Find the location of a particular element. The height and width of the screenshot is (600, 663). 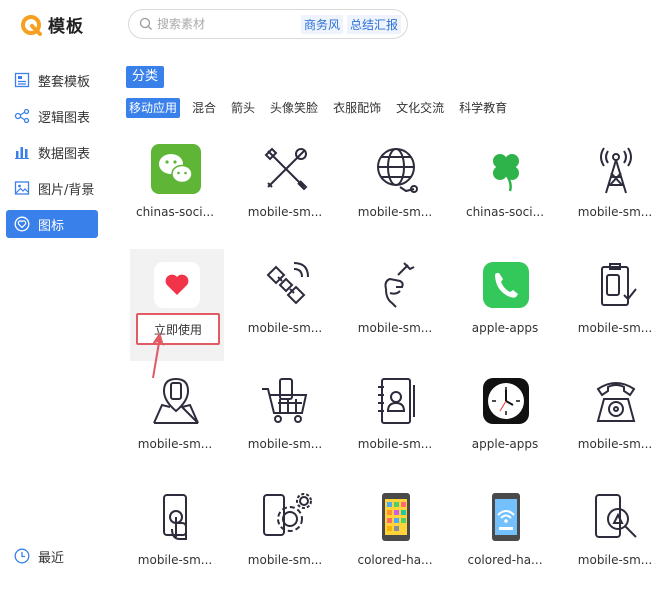

clover-icon is located at coordinates (506, 173).